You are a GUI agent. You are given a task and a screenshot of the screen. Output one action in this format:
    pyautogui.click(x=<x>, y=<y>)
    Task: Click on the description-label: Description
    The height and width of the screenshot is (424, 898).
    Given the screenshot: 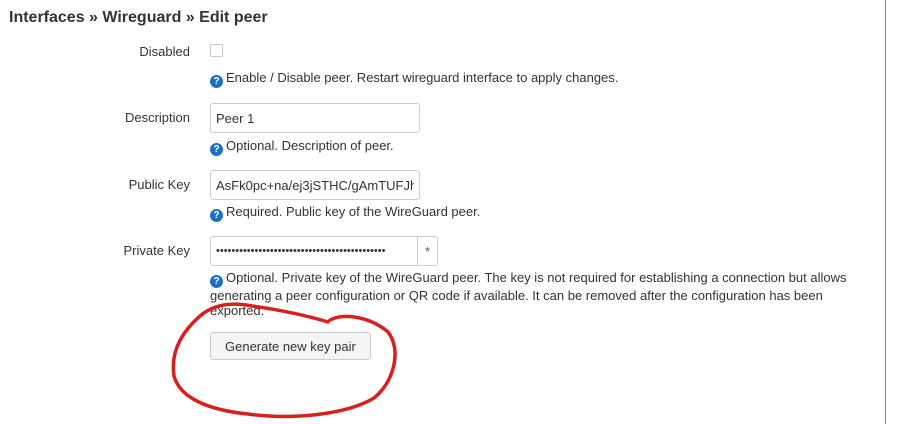 What is the action you would take?
    pyautogui.click(x=157, y=117)
    